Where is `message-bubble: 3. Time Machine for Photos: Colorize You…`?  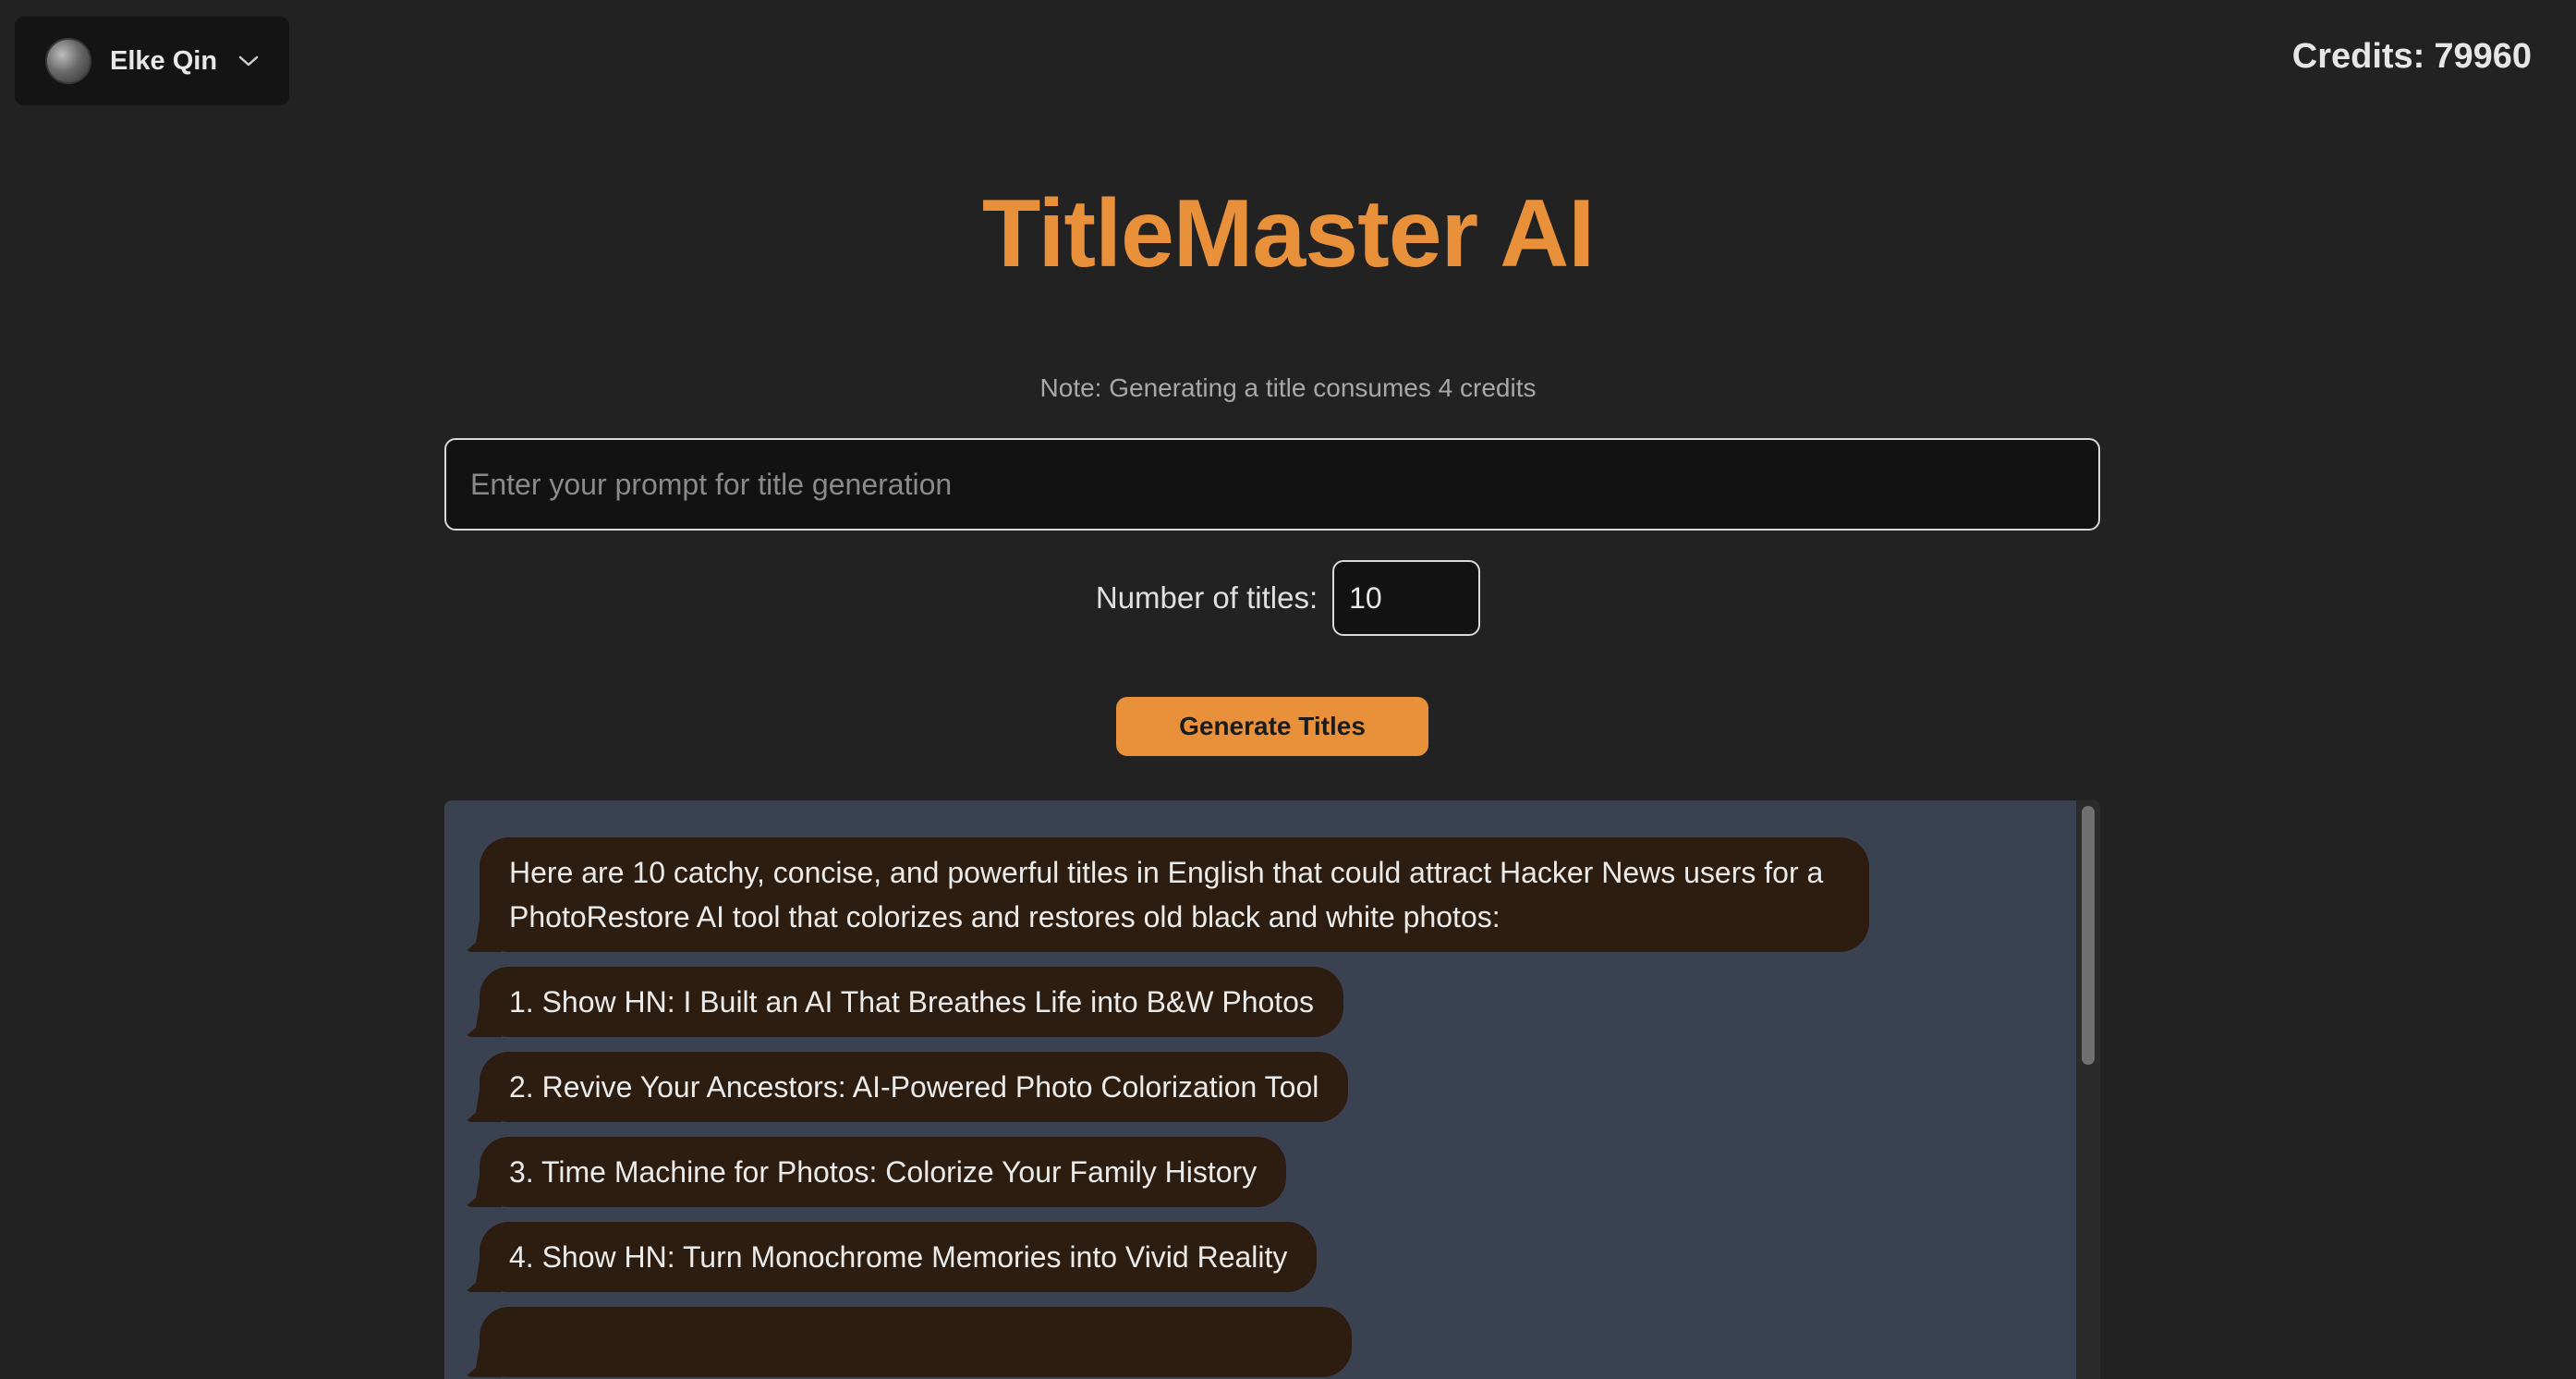
message-bubble: 3. Time Machine for Photos: Colorize You… is located at coordinates (883, 1172).